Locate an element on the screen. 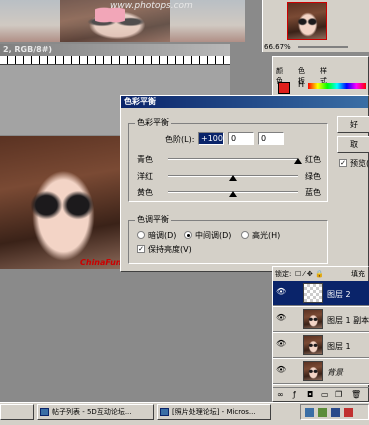 This screenshot has height=425, width=369. mask-icon: ◘ is located at coordinates (310, 394).